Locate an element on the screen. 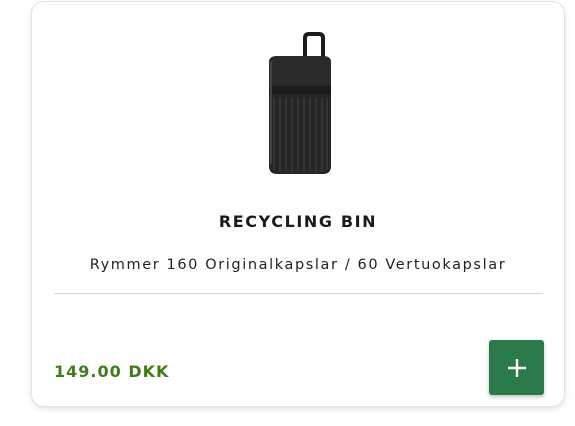 The width and height of the screenshot is (575, 426). product-price: 149.00 DKK is located at coordinates (112, 371).